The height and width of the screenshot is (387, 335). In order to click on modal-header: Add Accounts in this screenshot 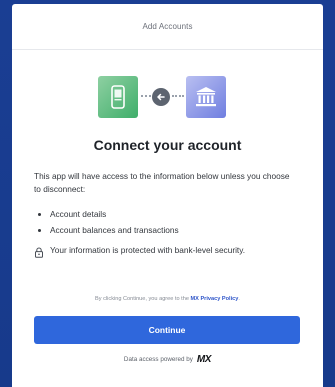, I will do `click(167, 27)`.